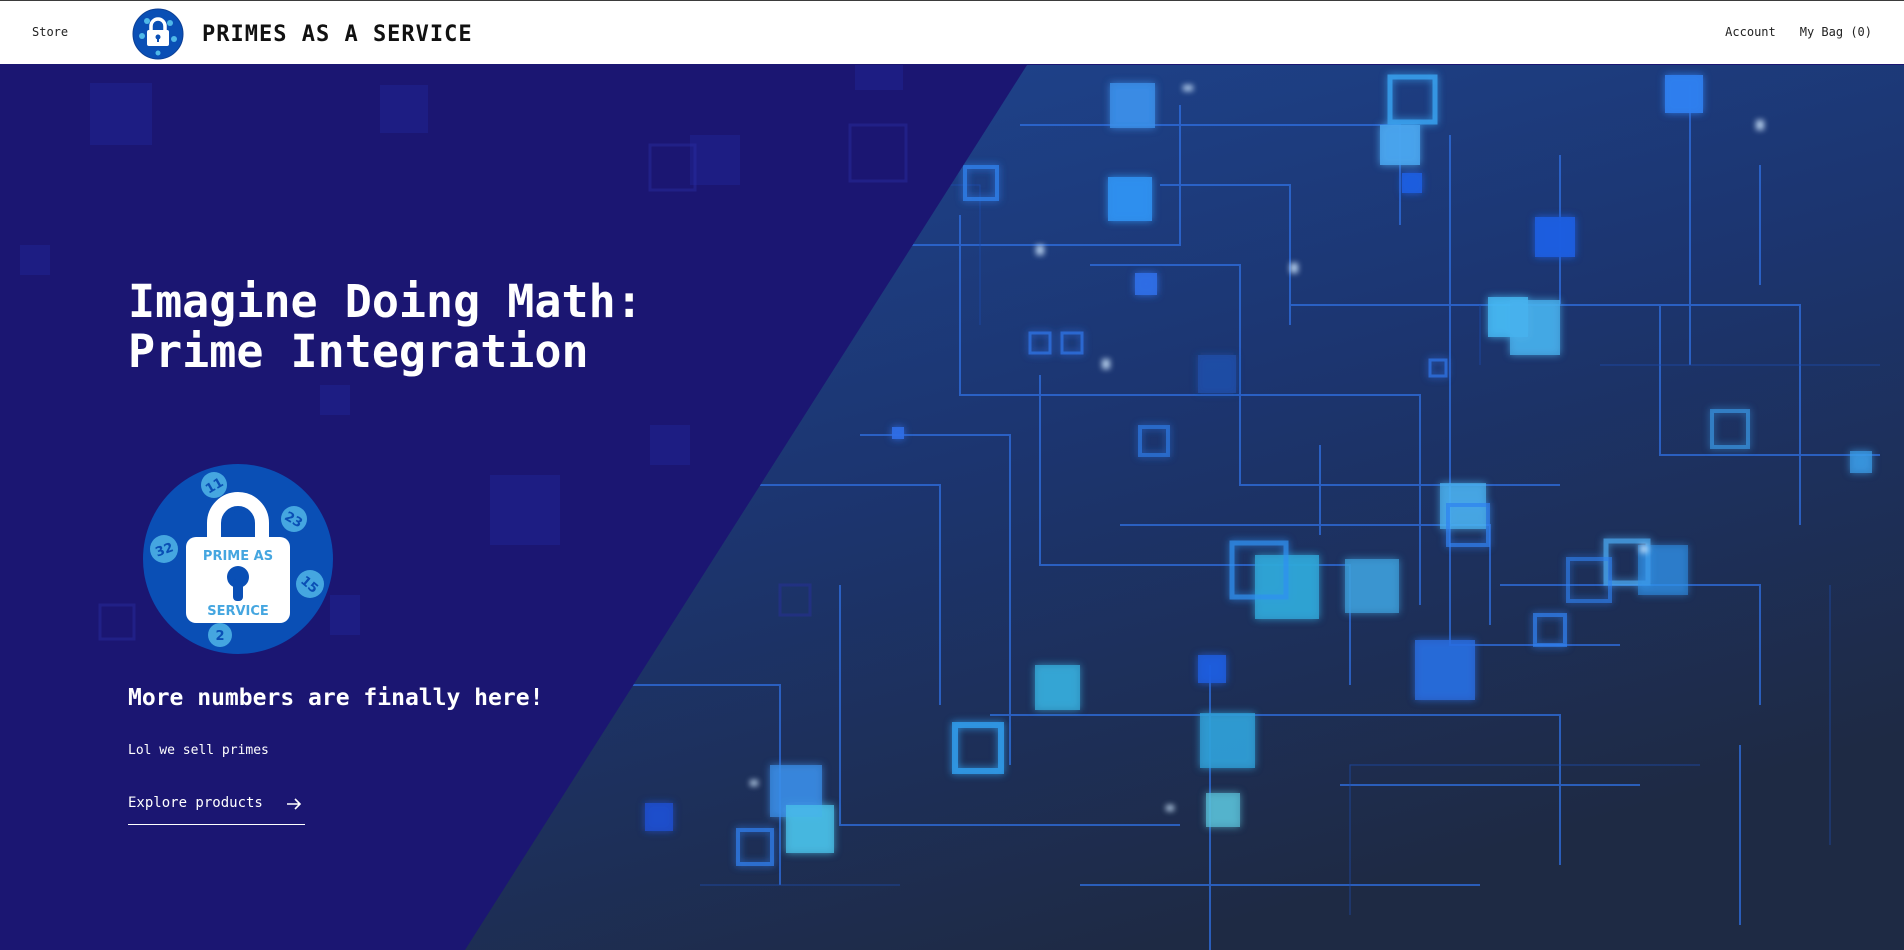 The height and width of the screenshot is (950, 1904). Describe the element at coordinates (195, 803) in the screenshot. I see `cta-label: Explore products` at that location.